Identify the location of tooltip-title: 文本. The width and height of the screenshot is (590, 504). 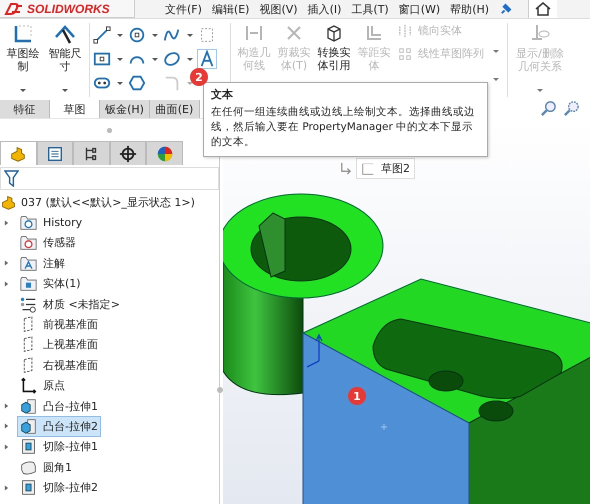
(222, 94).